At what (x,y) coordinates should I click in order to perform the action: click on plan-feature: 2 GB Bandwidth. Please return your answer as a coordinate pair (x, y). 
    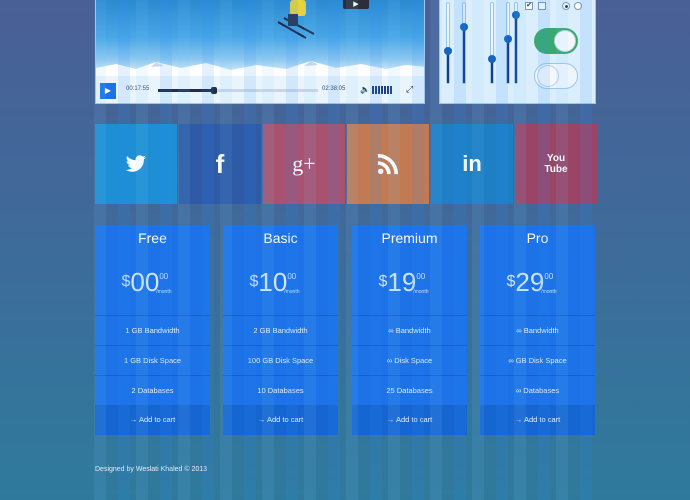
    Looking at the image, I should click on (280, 330).